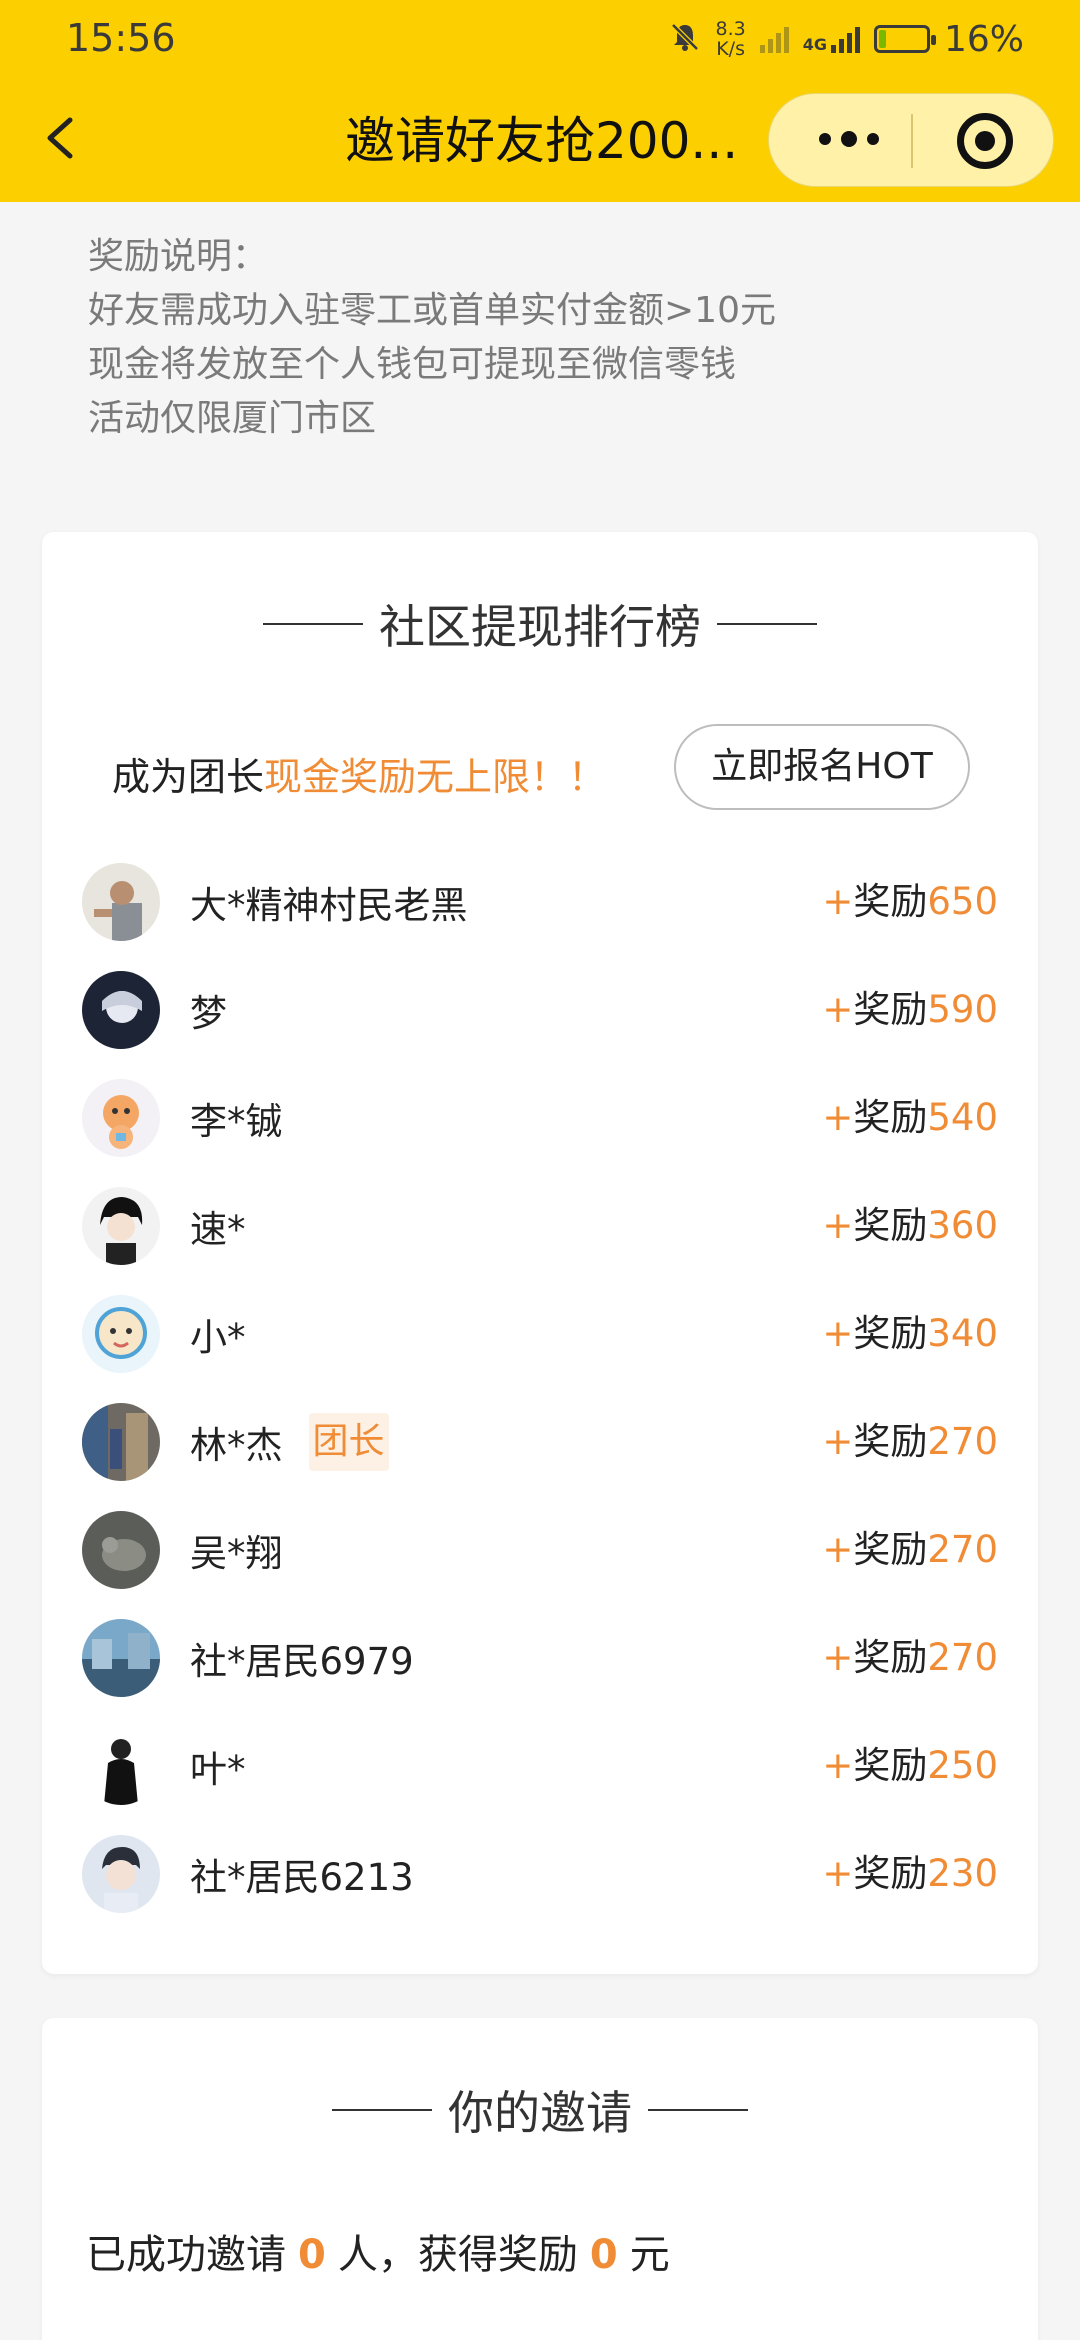  I want to click on status-time: 15:56, so click(121, 38).